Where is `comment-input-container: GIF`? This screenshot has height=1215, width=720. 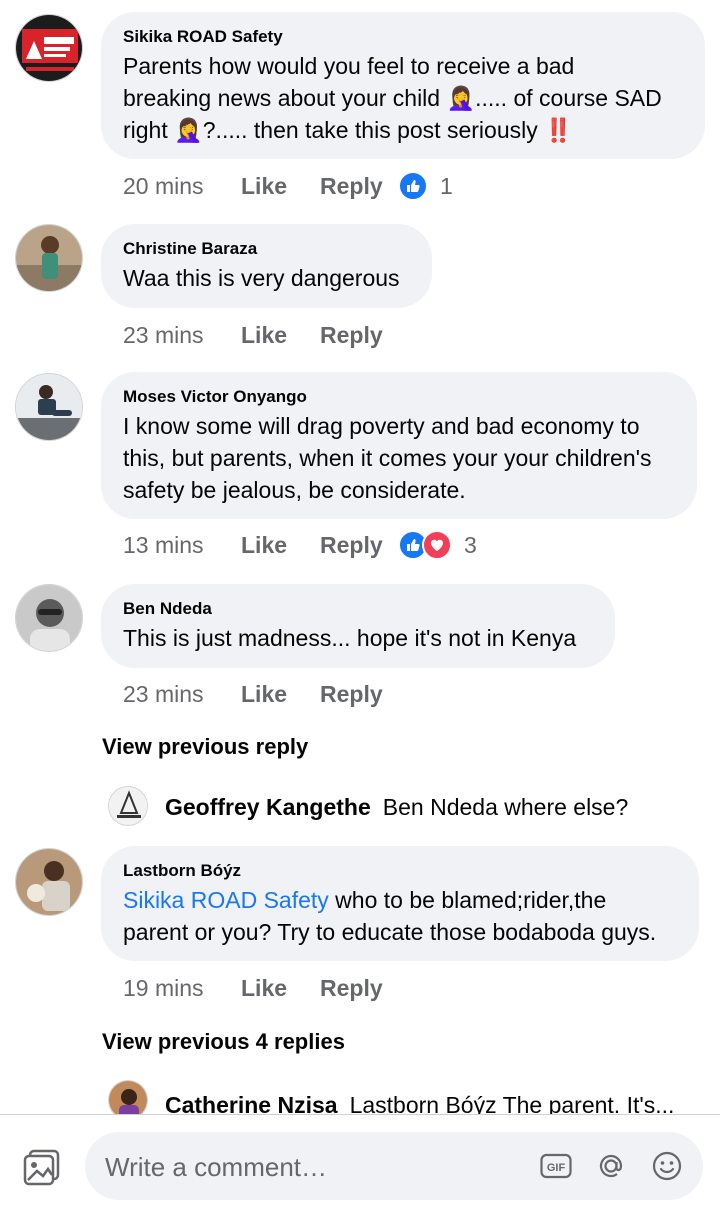
comment-input-container: GIF is located at coordinates (394, 1166).